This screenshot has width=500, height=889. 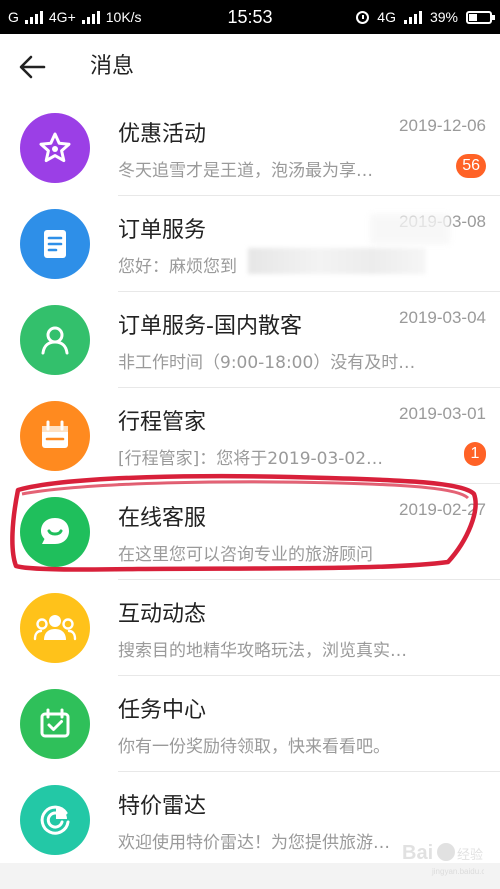 What do you see at coordinates (55, 244) in the screenshot?
I see `document-icon` at bounding box center [55, 244].